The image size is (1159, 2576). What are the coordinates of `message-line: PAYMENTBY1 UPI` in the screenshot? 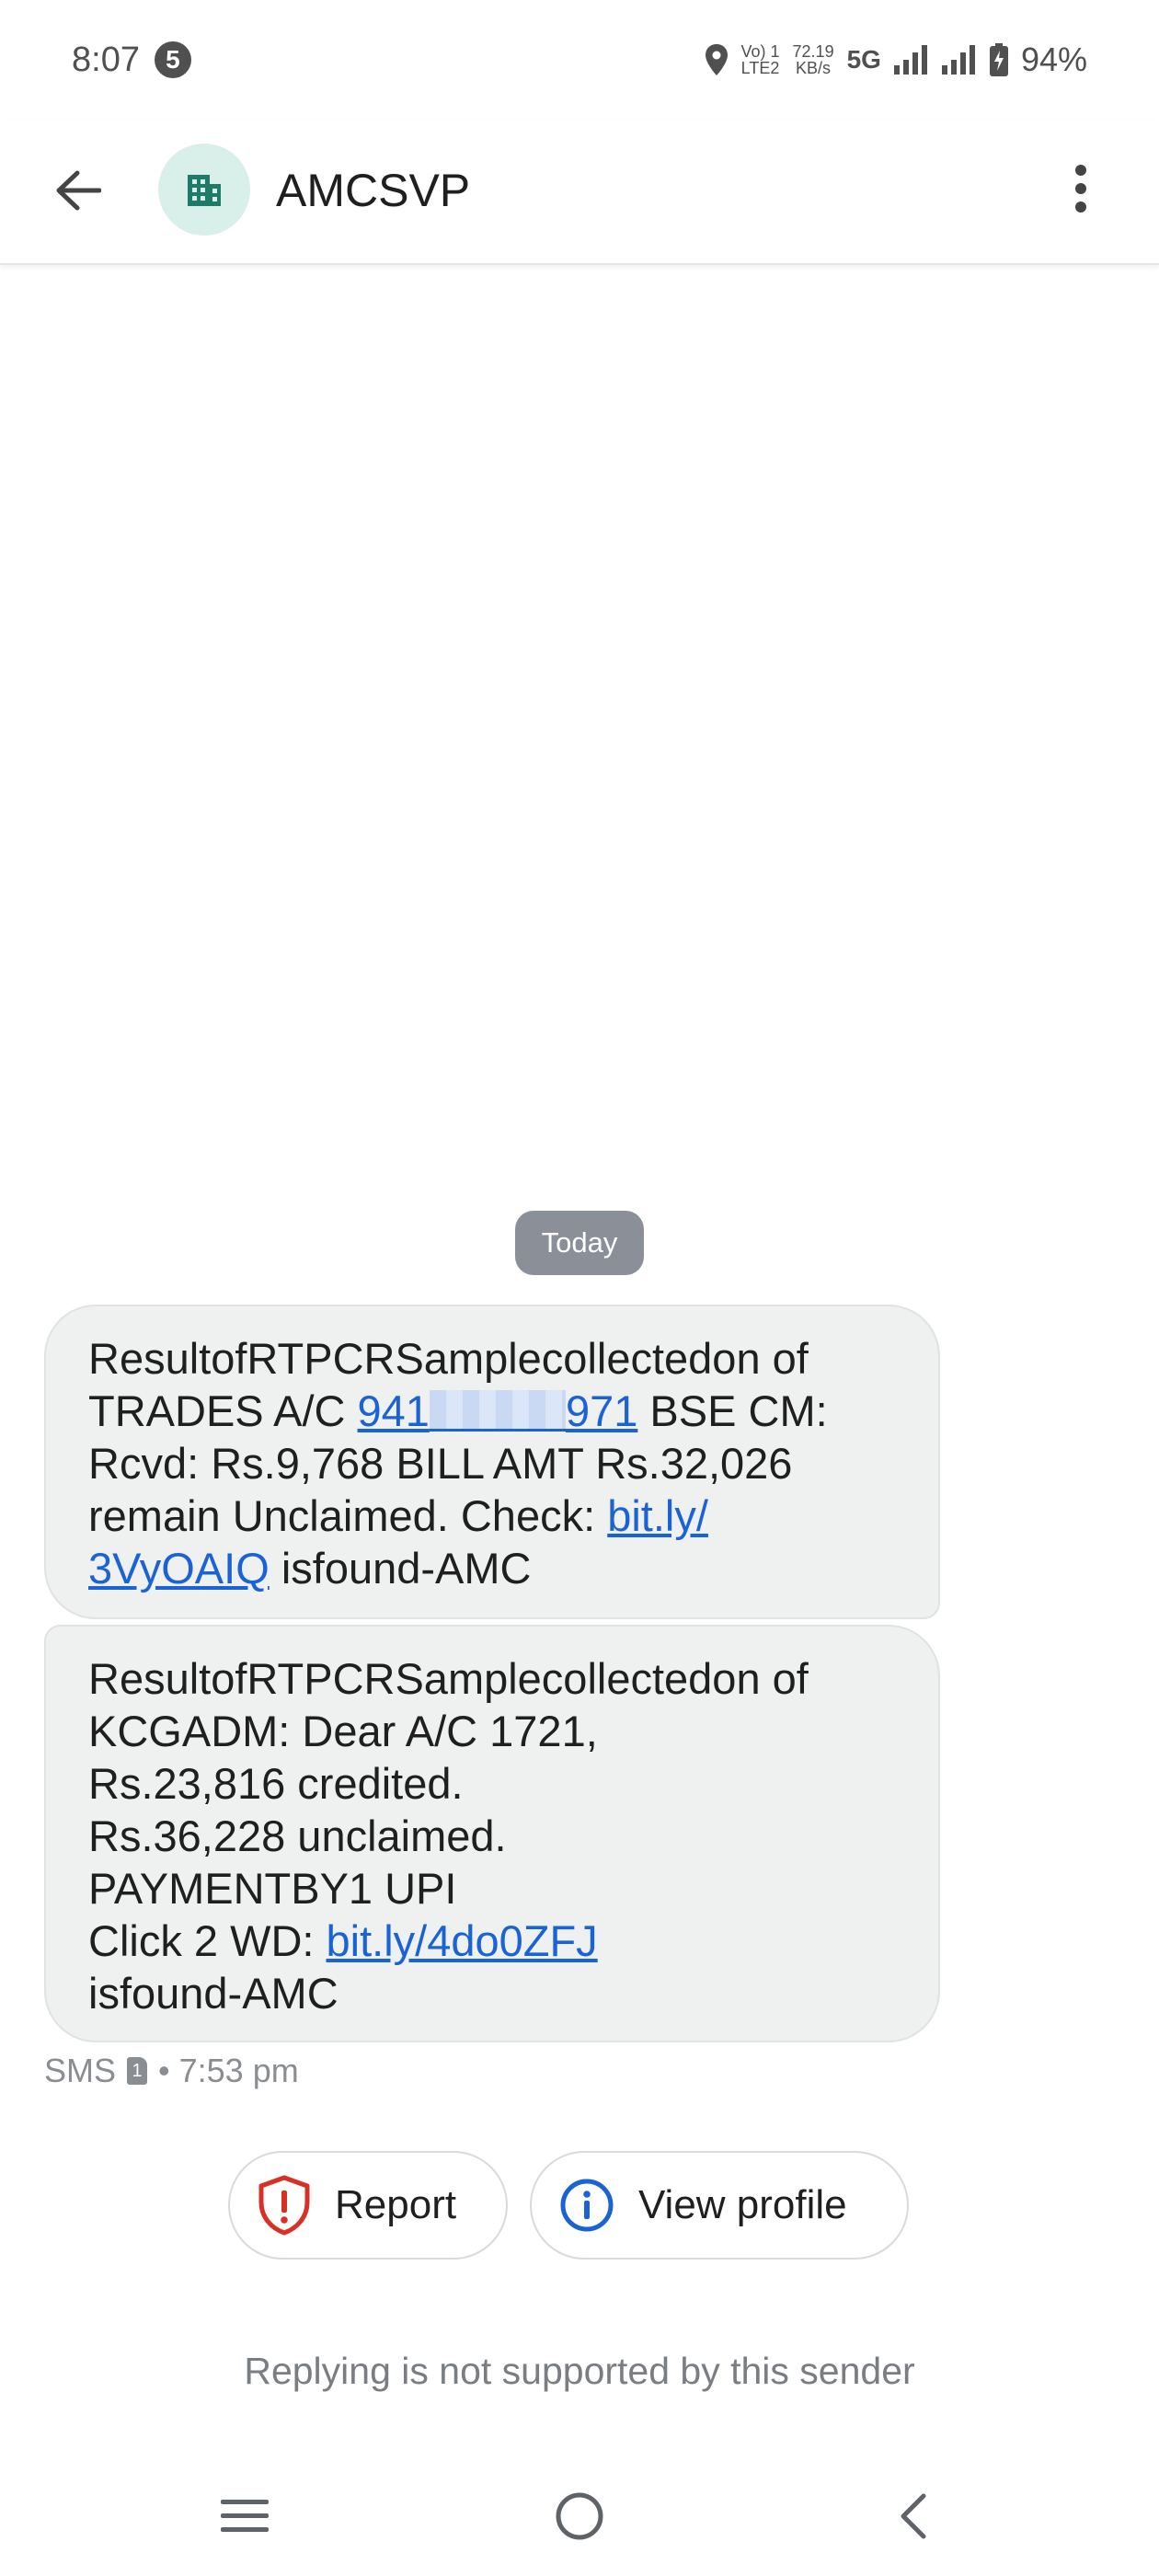 It's located at (272, 1888).